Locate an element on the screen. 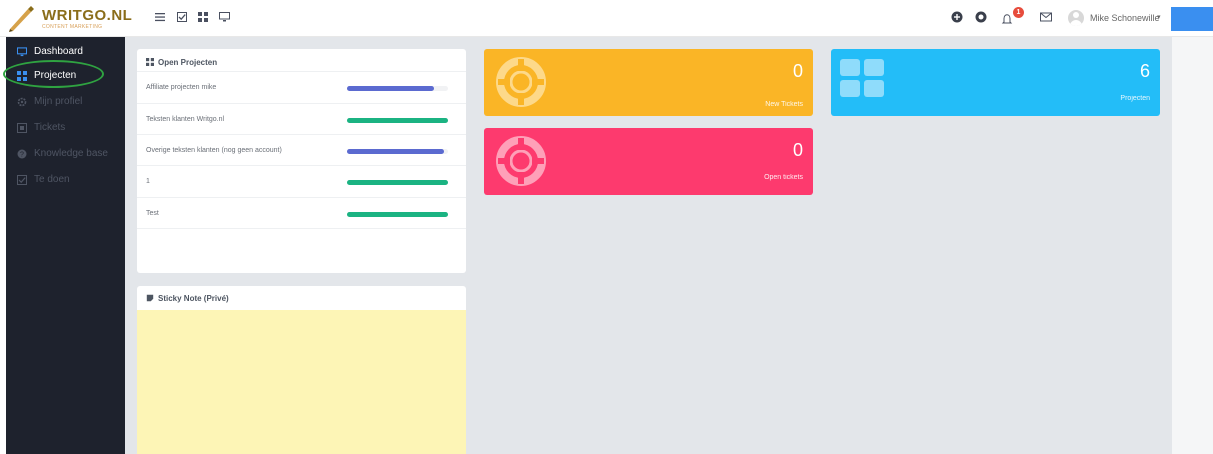 Image resolution: width=1213 pixels, height=454 pixels. add-circle-icon is located at coordinates (957, 17).